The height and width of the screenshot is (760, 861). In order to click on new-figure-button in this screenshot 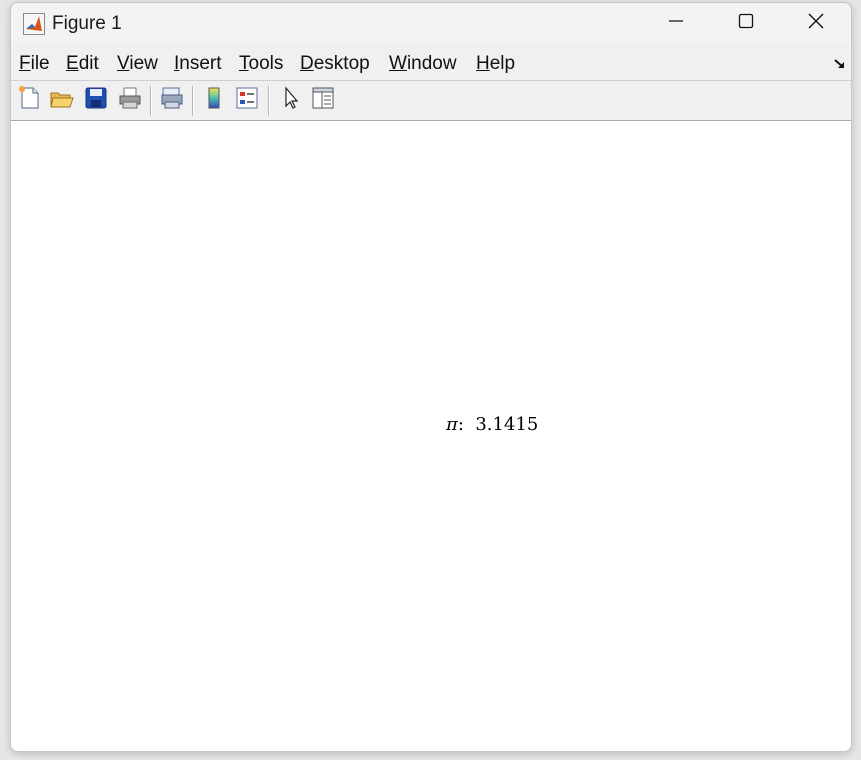, I will do `click(29, 100)`.